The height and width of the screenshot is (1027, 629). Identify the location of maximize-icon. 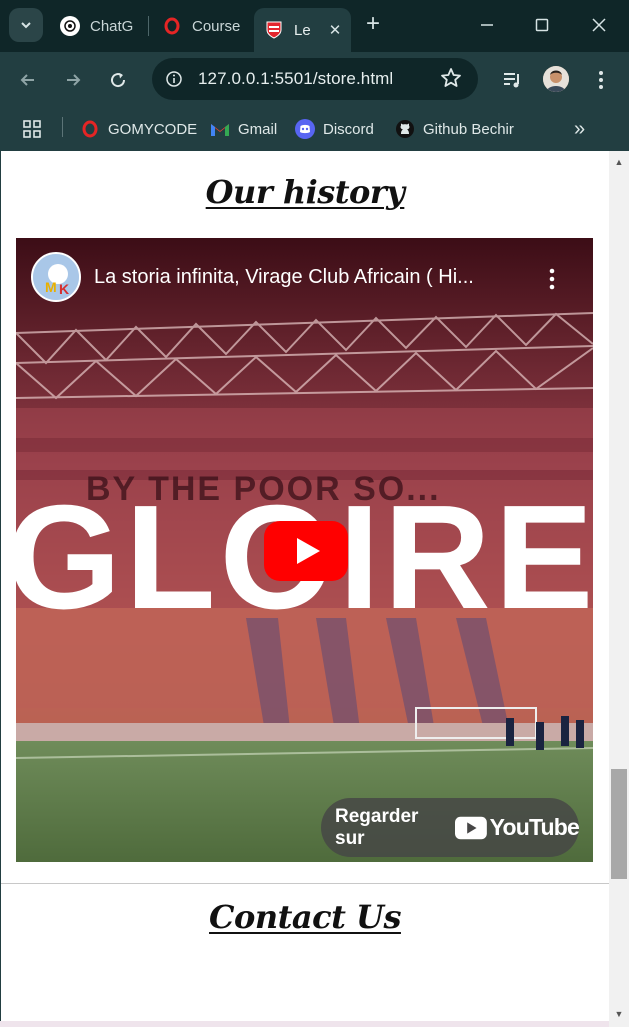
(542, 25).